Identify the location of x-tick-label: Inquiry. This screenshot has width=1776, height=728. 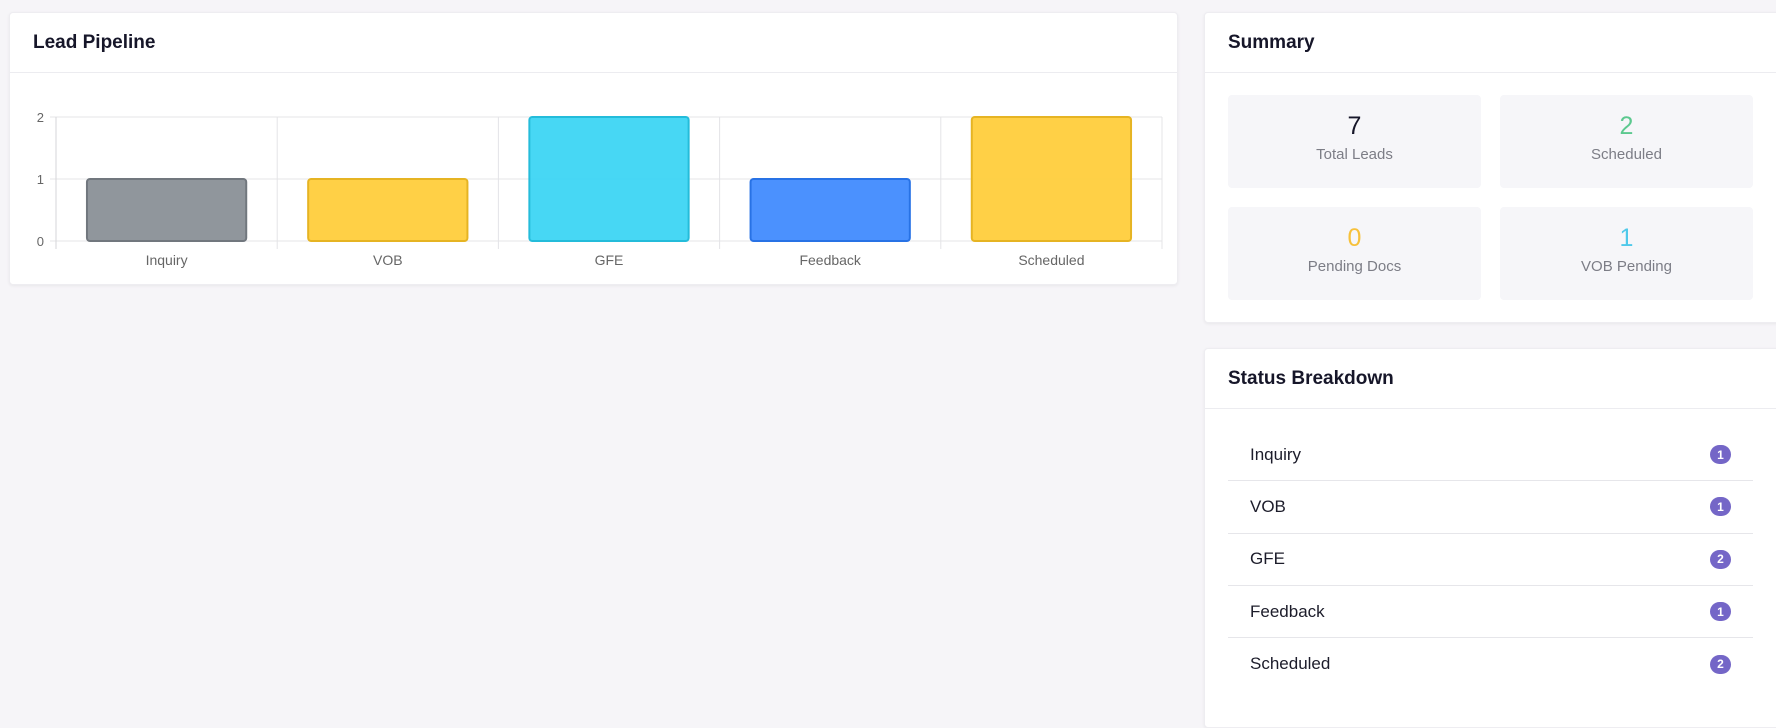
(167, 260).